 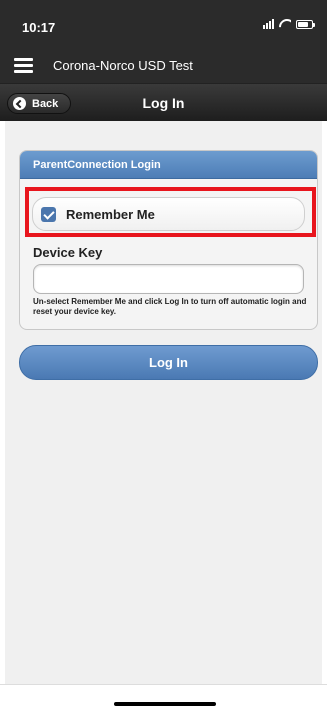 I want to click on page-title: Log In, so click(x=163, y=103).